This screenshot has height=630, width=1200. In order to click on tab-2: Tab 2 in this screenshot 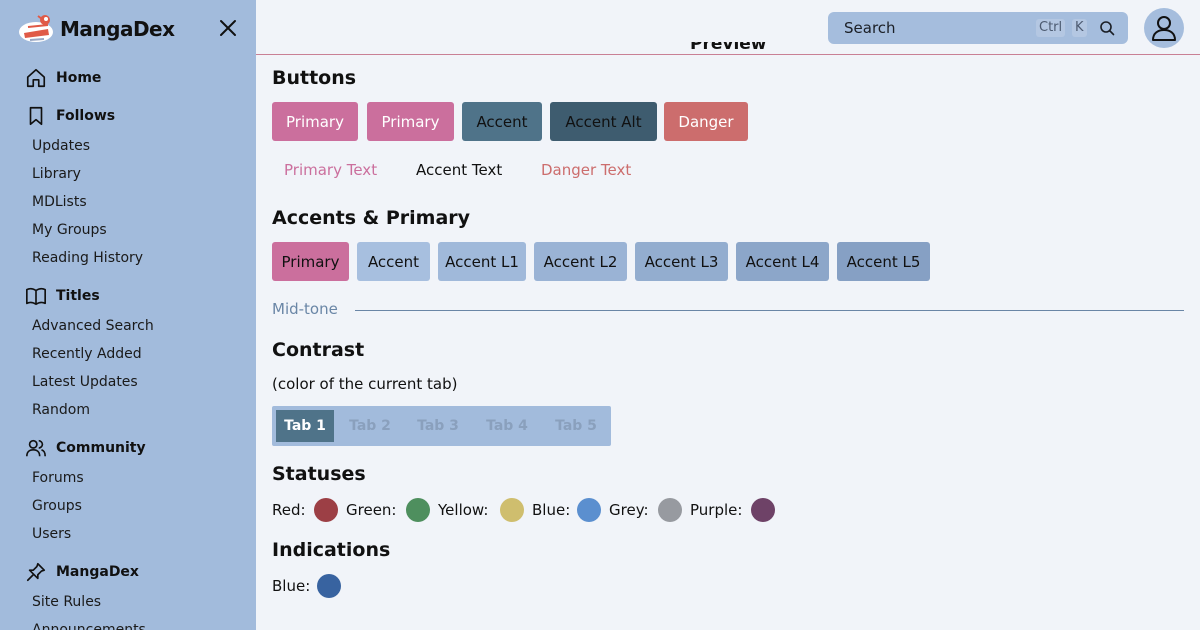, I will do `click(370, 426)`.